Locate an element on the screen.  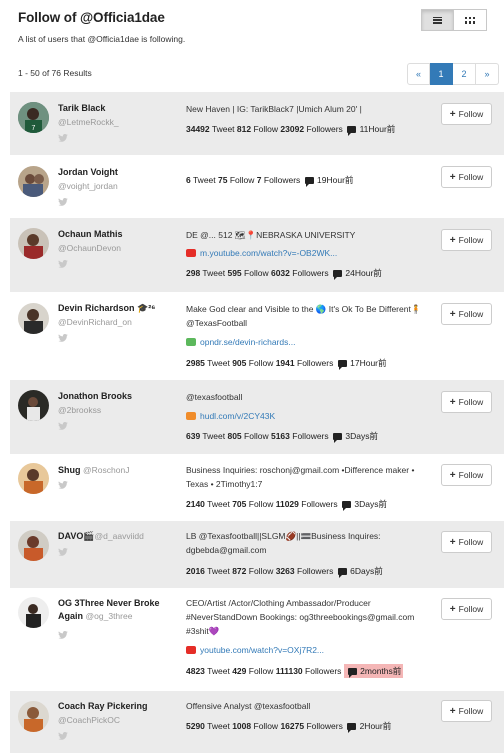
pagination-prev: « is located at coordinates (418, 74).